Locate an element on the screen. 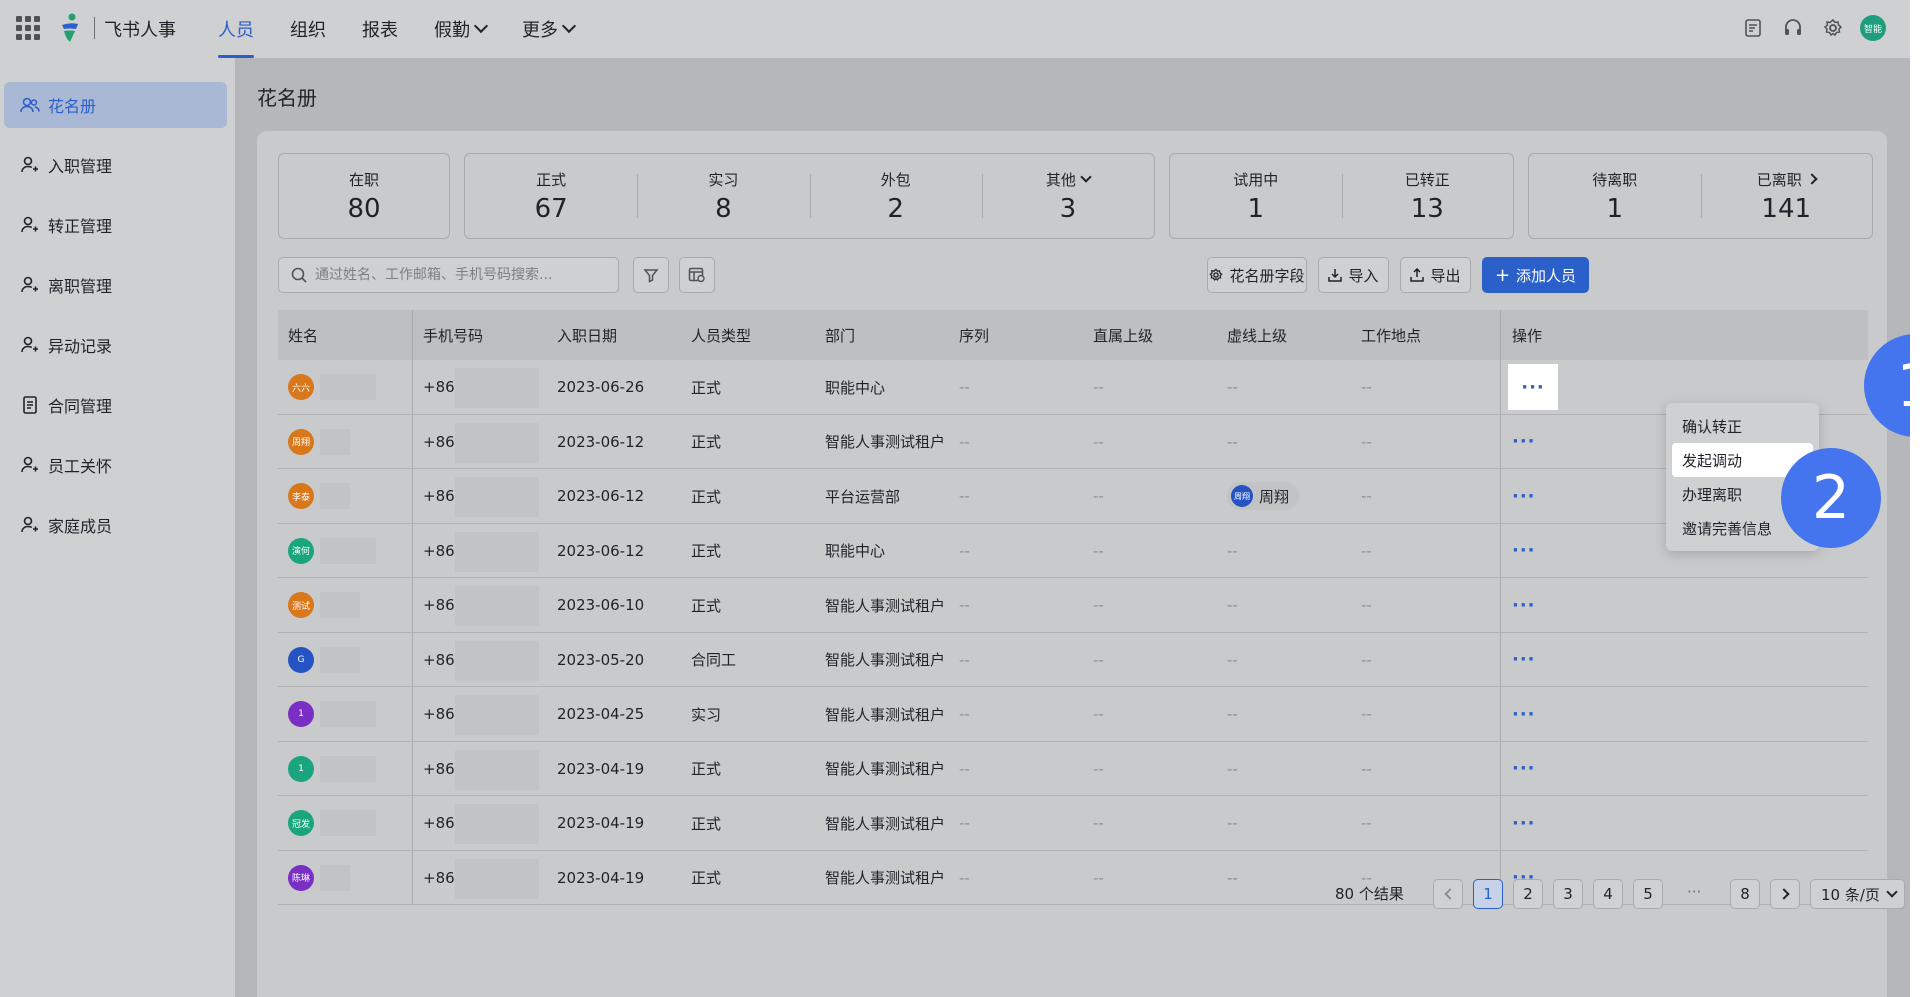 The height and width of the screenshot is (997, 1931). name-cell: 冠发 is located at coordinates (301, 823).